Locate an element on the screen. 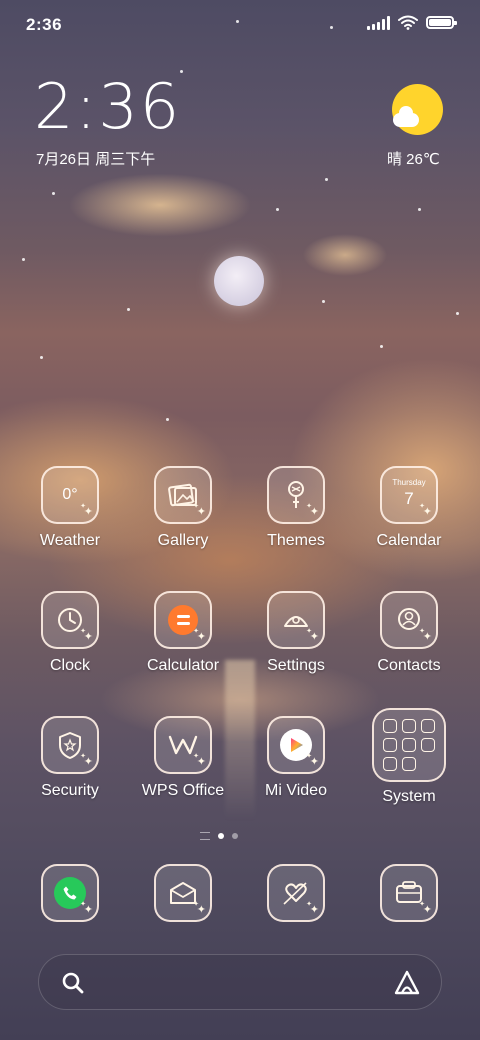 The image size is (480, 1040). clock-widget-date: 7月26日 周三下午 is located at coordinates (95, 158).